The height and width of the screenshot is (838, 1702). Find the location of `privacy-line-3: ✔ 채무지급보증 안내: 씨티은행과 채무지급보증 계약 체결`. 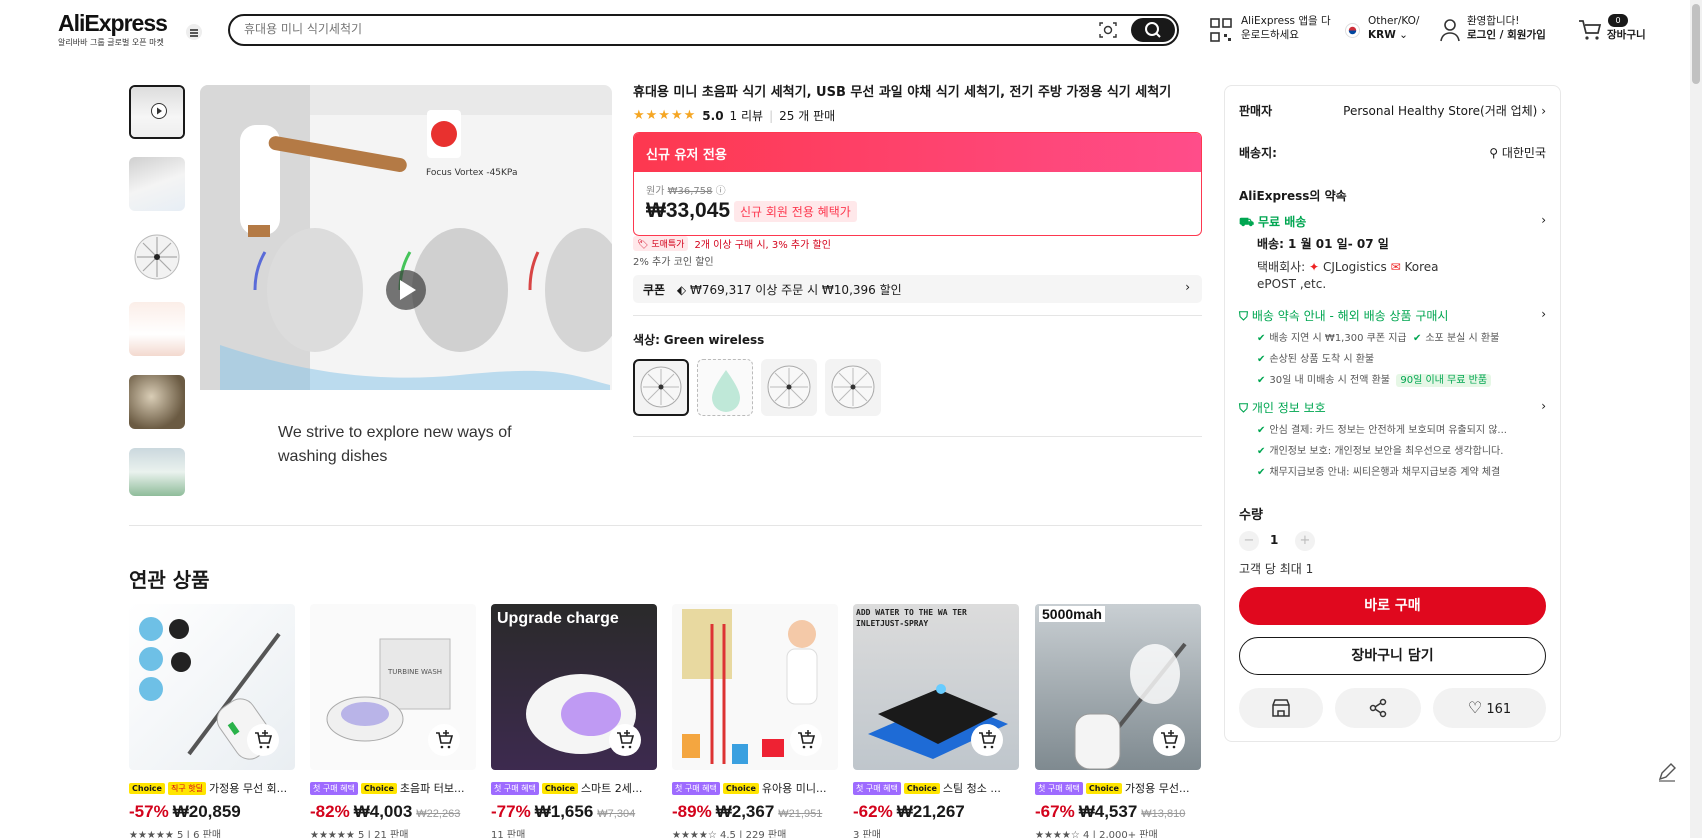

privacy-line-3: ✔ 채무지급보증 안내: 씨티은행과 채무지급보증 계약 체결 is located at coordinates (1401, 470).